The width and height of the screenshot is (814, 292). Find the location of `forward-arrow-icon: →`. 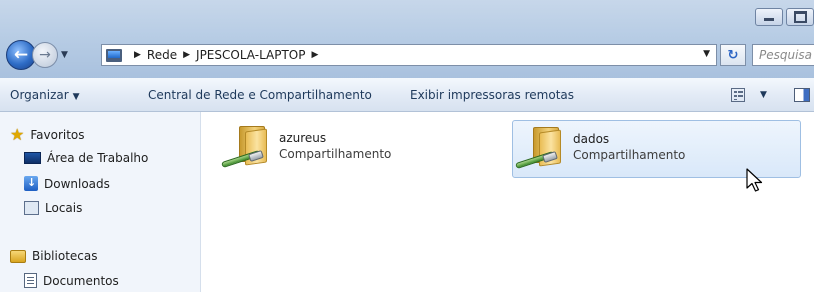

forward-arrow-icon: → is located at coordinates (45, 55).